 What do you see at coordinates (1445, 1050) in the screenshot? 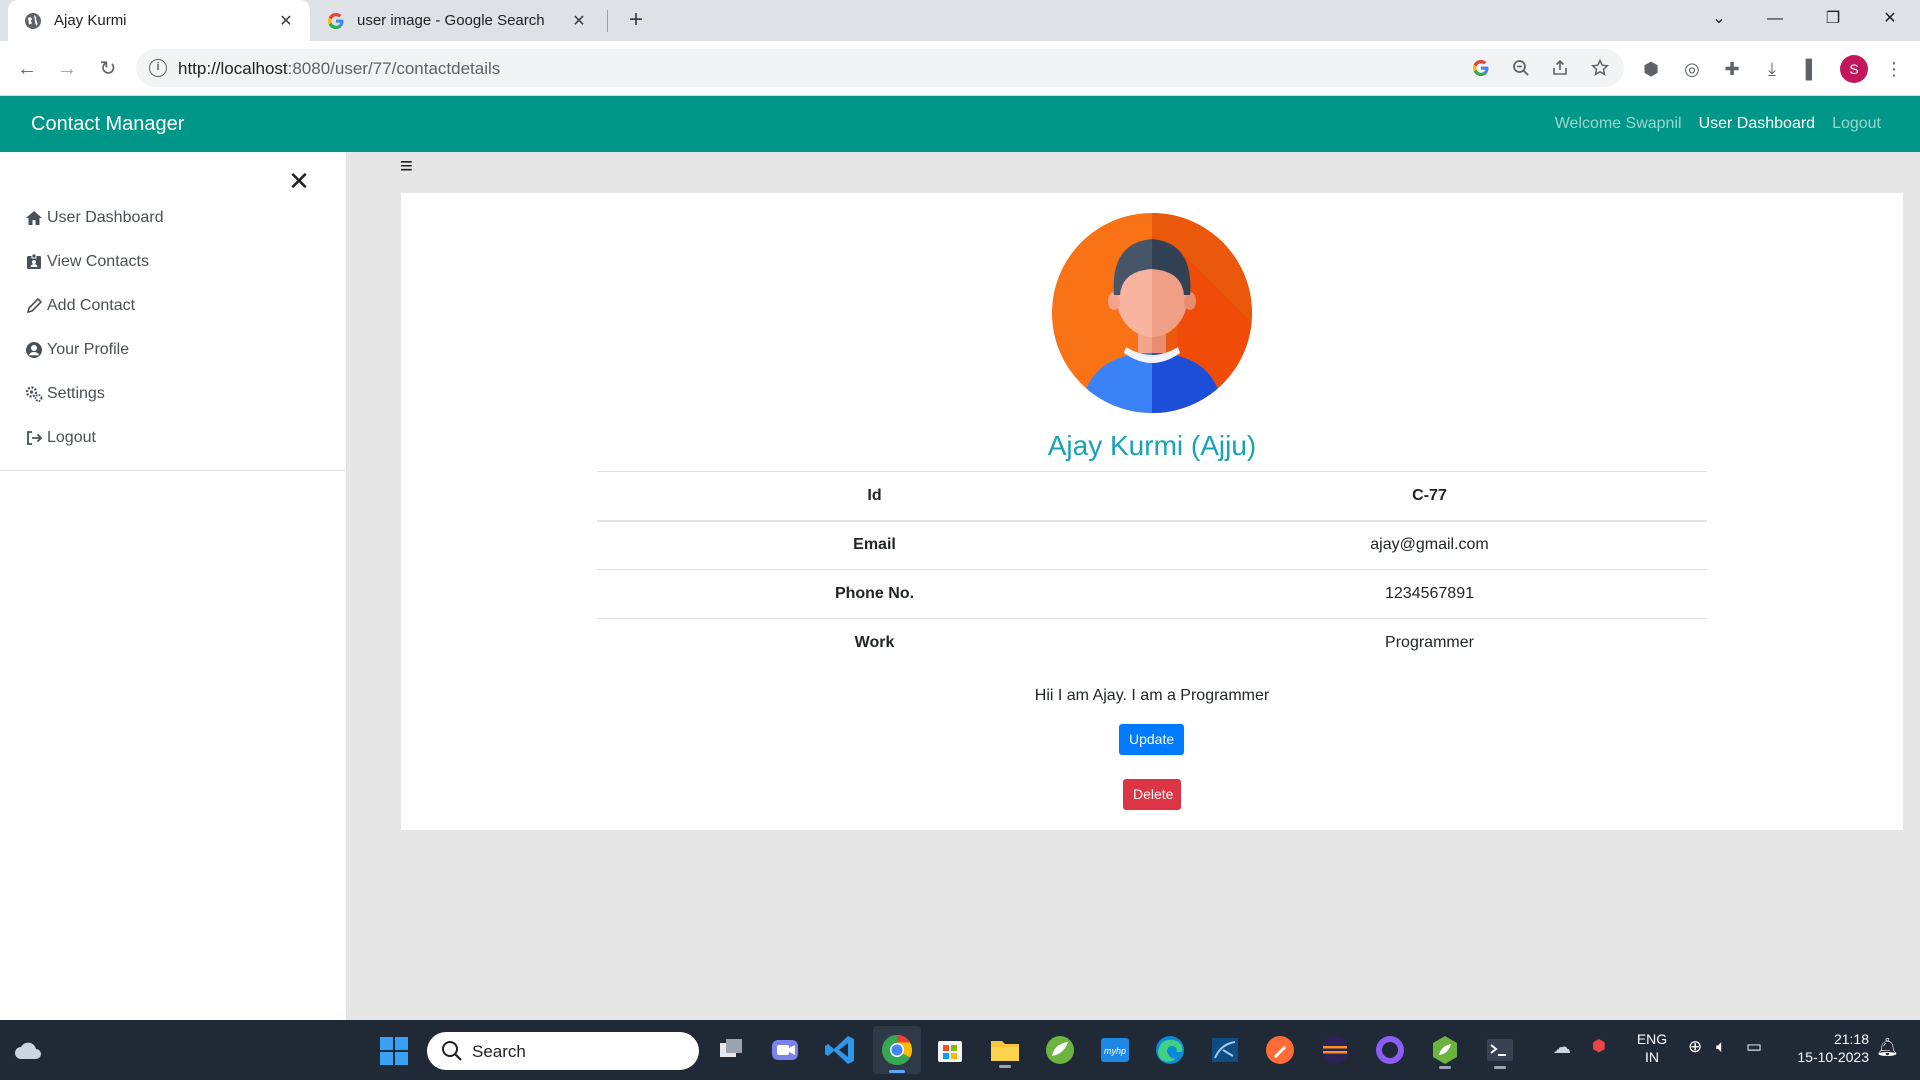
I see `spring-boot-icon` at bounding box center [1445, 1050].